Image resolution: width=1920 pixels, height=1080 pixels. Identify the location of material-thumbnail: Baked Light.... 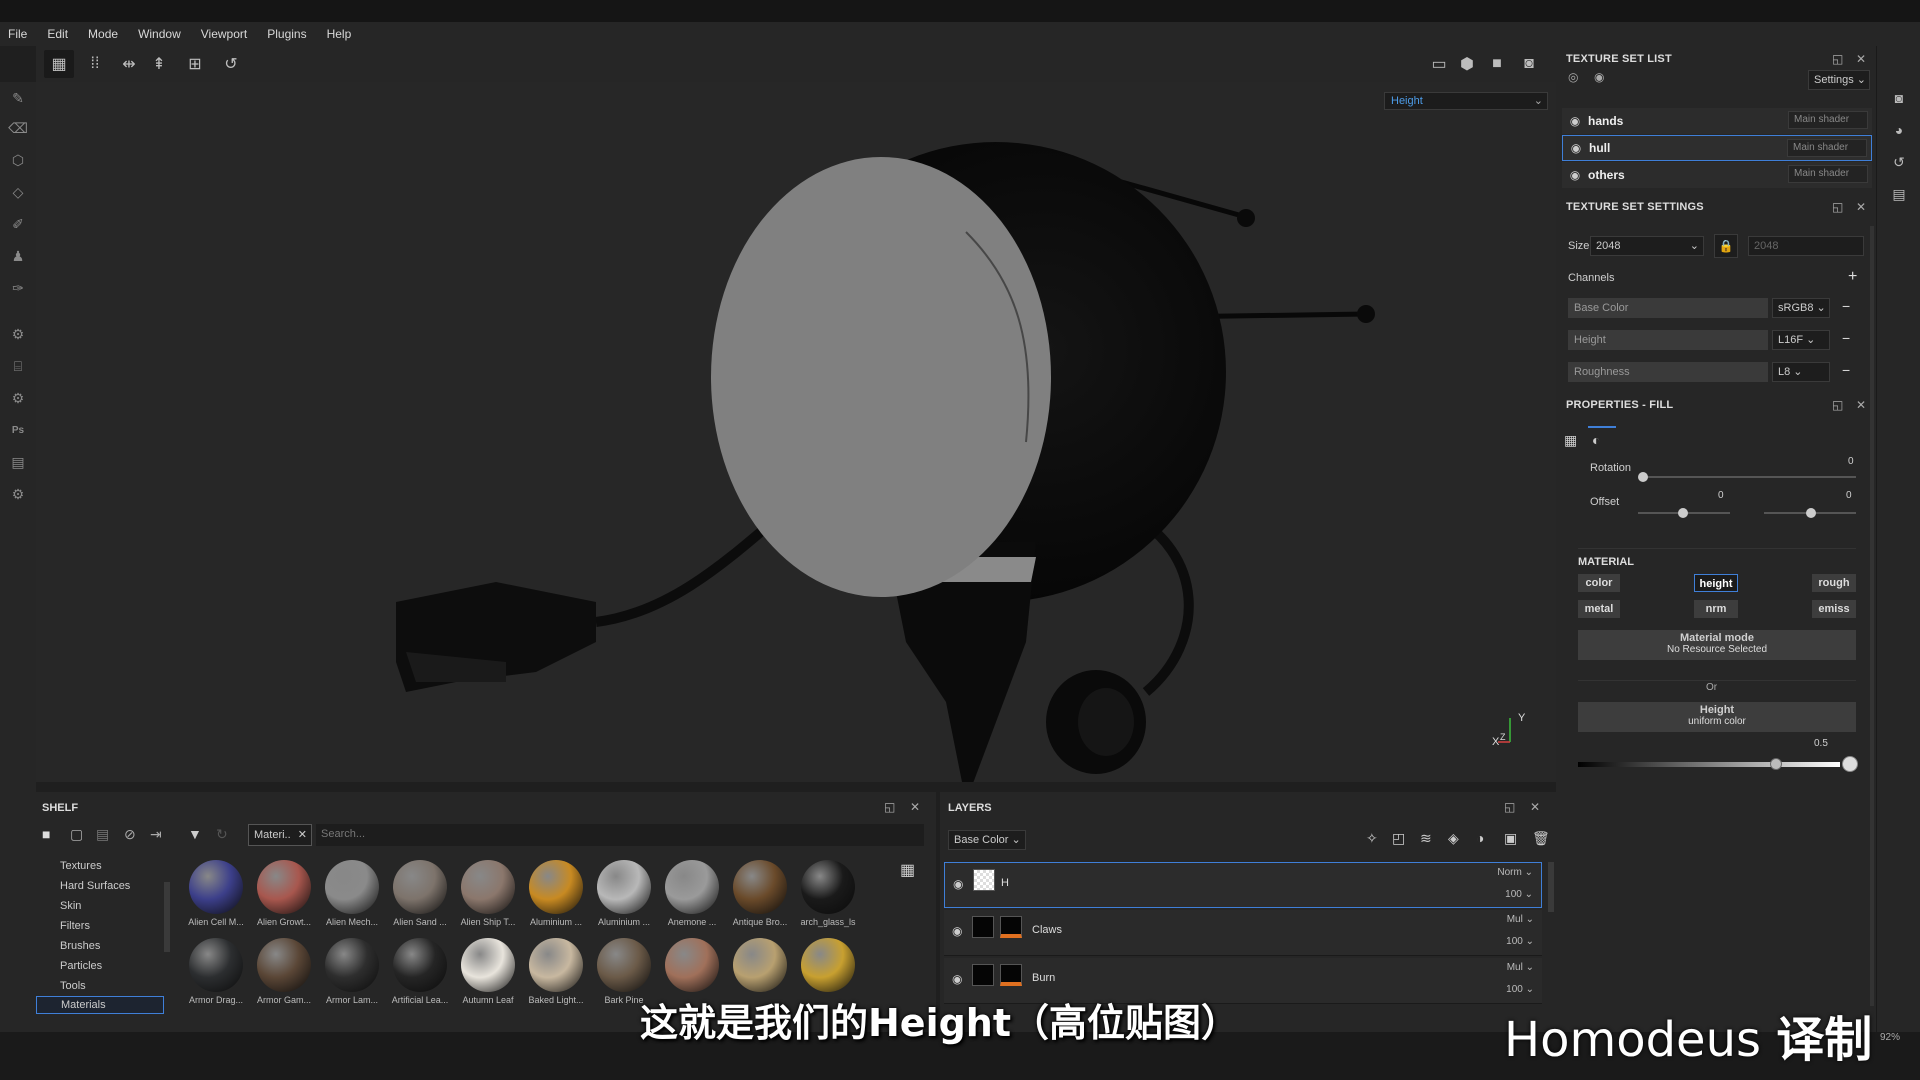
(556, 971).